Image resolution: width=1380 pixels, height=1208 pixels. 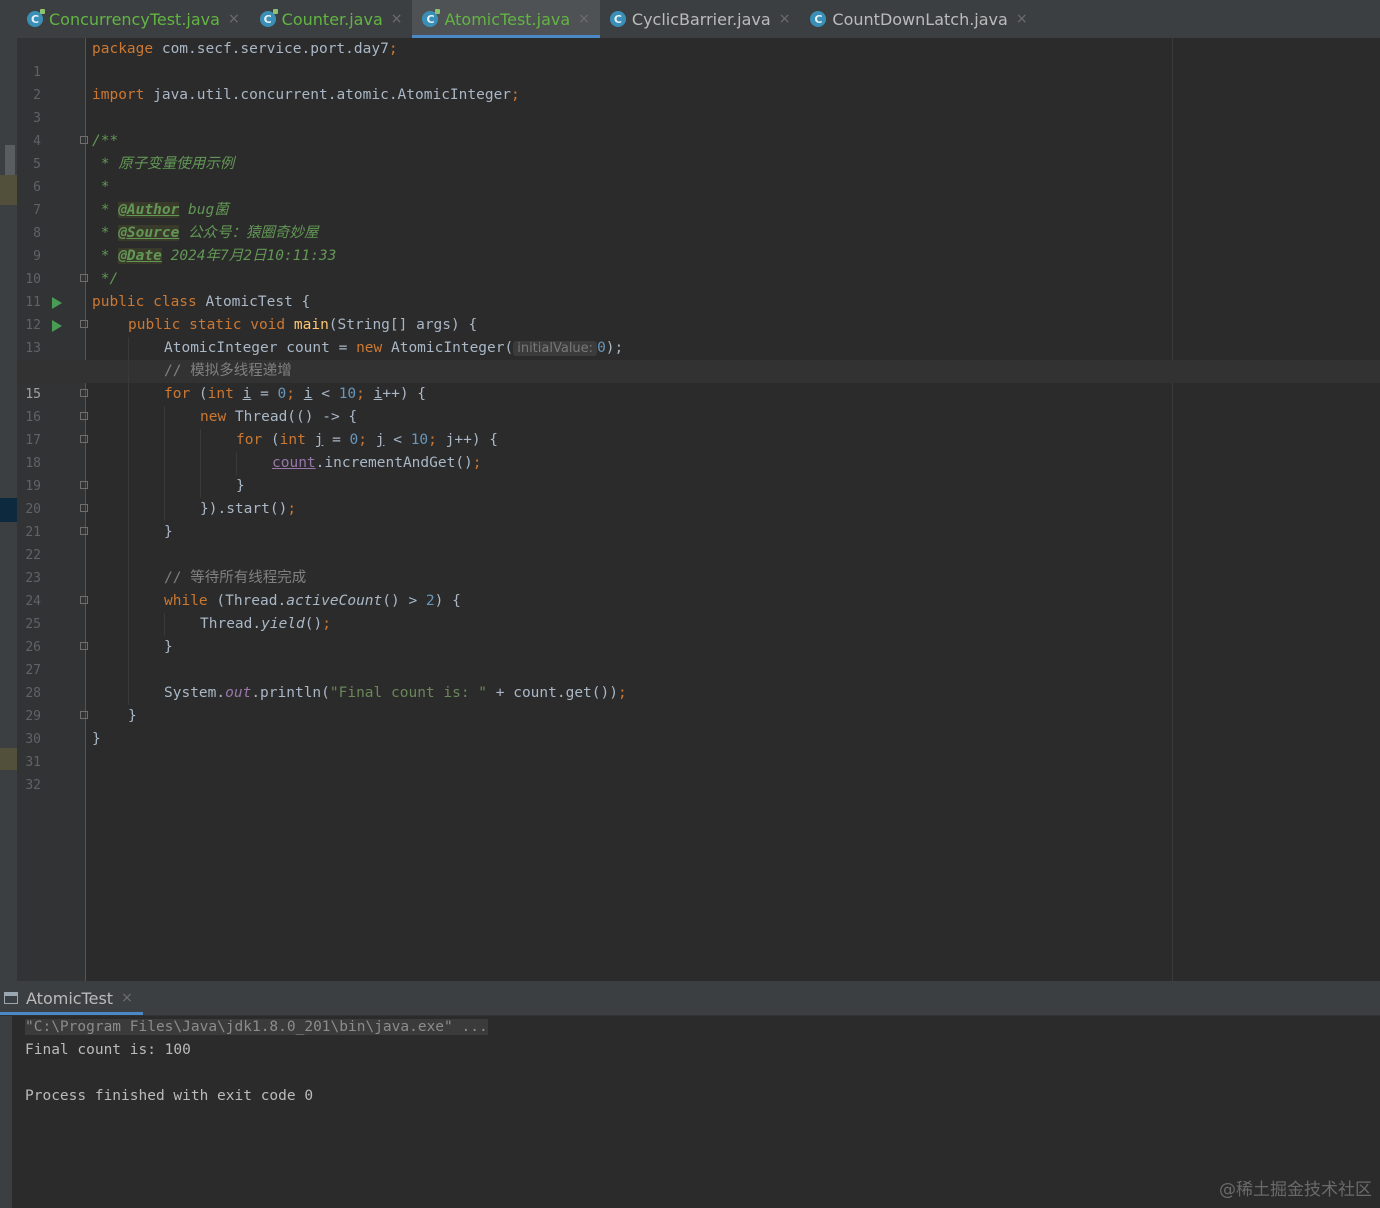 I want to click on run-tab-label: AtomicTest, so click(x=70, y=998).